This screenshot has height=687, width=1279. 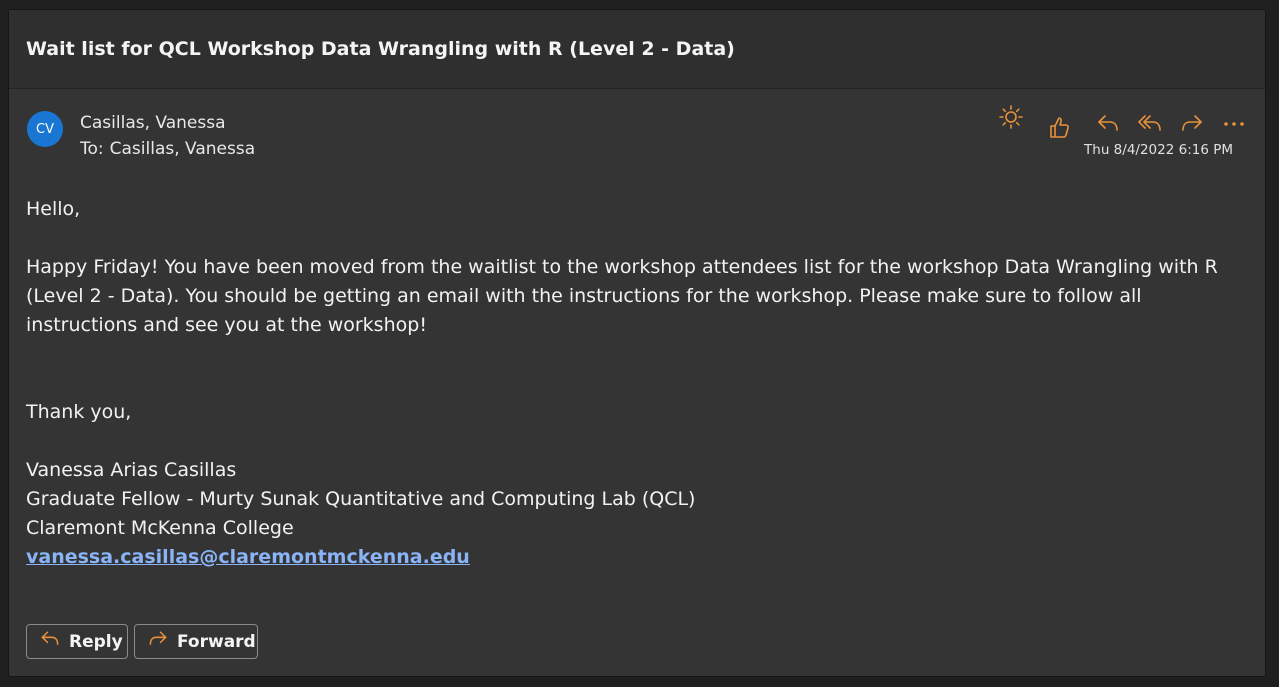 I want to click on avatar: CV, so click(x=45, y=129).